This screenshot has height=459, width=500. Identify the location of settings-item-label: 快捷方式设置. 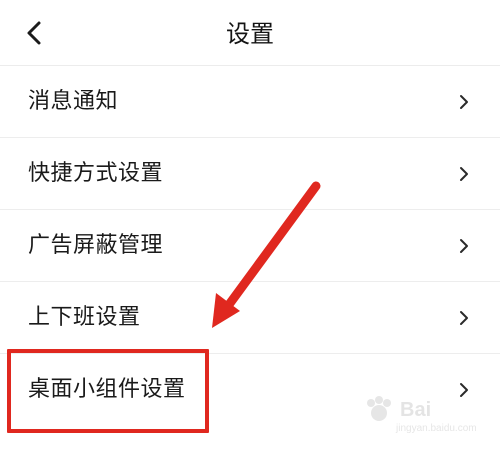
(96, 173).